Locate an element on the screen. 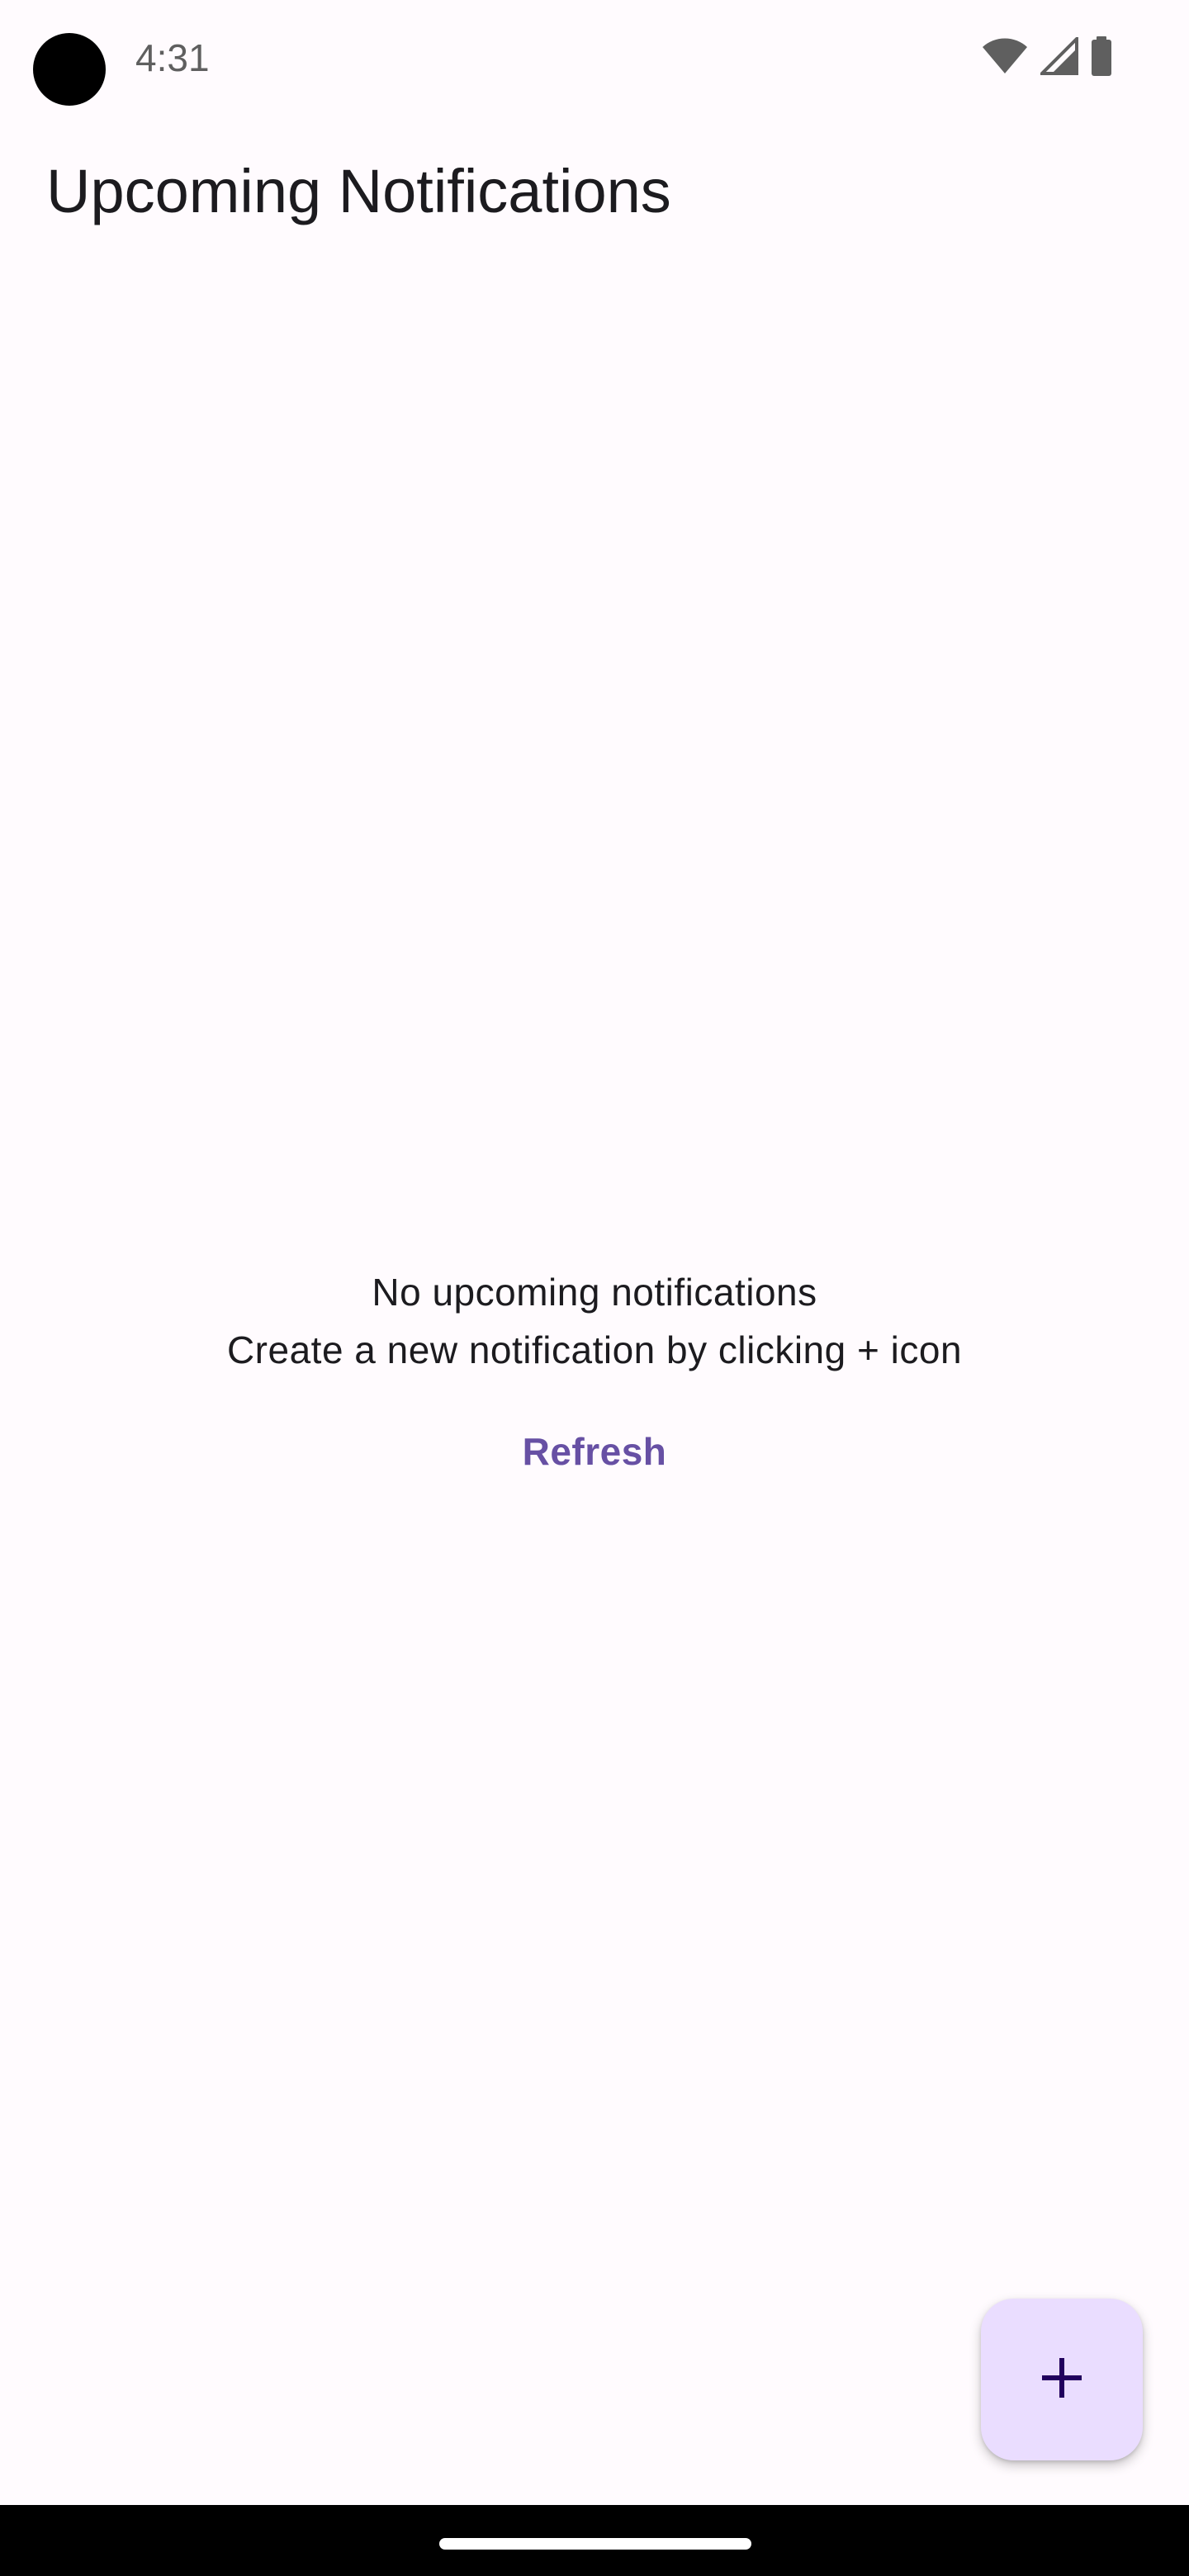 Image resolution: width=1189 pixels, height=2576 pixels. cell-signal-icon is located at coordinates (1059, 56).